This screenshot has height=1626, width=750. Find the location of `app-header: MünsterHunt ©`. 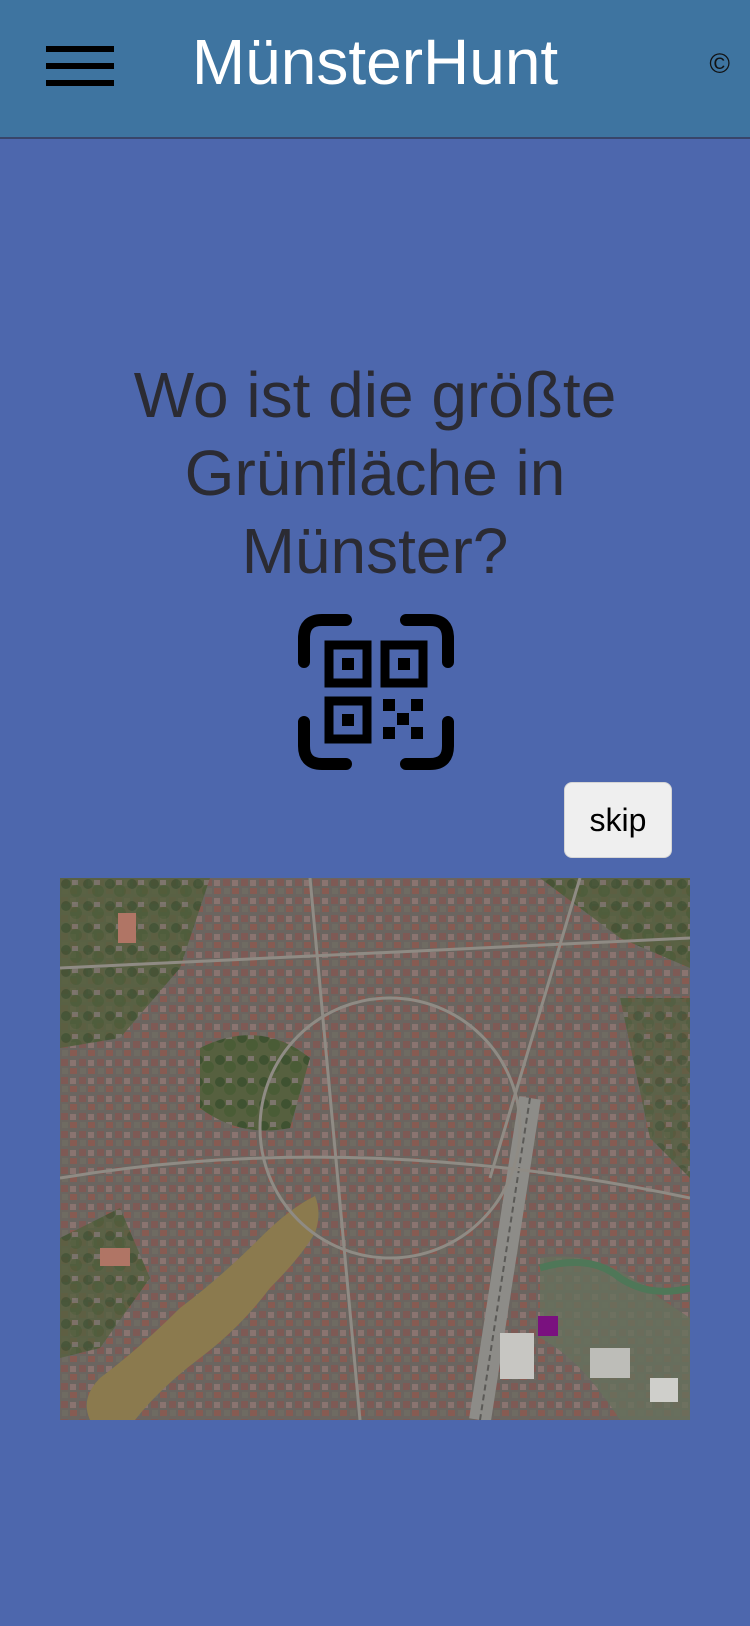

app-header: MünsterHunt © is located at coordinates (375, 69).